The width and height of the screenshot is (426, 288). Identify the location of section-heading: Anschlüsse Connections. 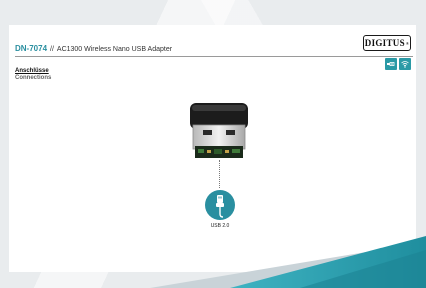
(33, 75).